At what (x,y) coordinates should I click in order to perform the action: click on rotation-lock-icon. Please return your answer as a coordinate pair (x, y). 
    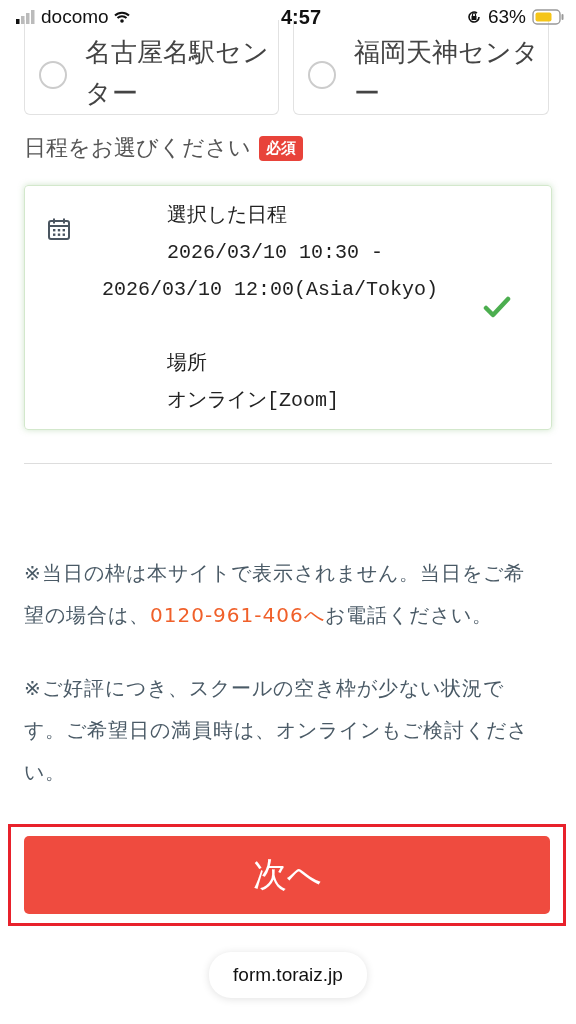
    Looking at the image, I should click on (473, 17).